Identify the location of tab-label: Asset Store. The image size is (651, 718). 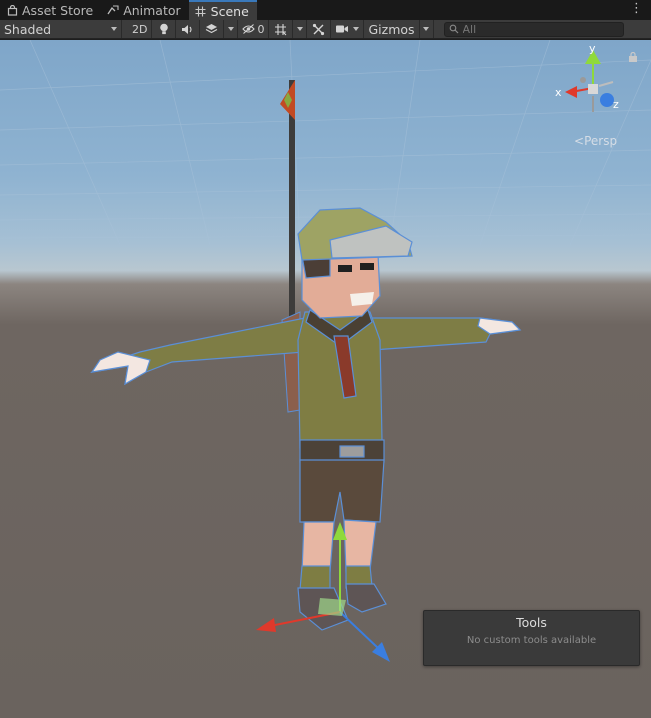
(58, 10).